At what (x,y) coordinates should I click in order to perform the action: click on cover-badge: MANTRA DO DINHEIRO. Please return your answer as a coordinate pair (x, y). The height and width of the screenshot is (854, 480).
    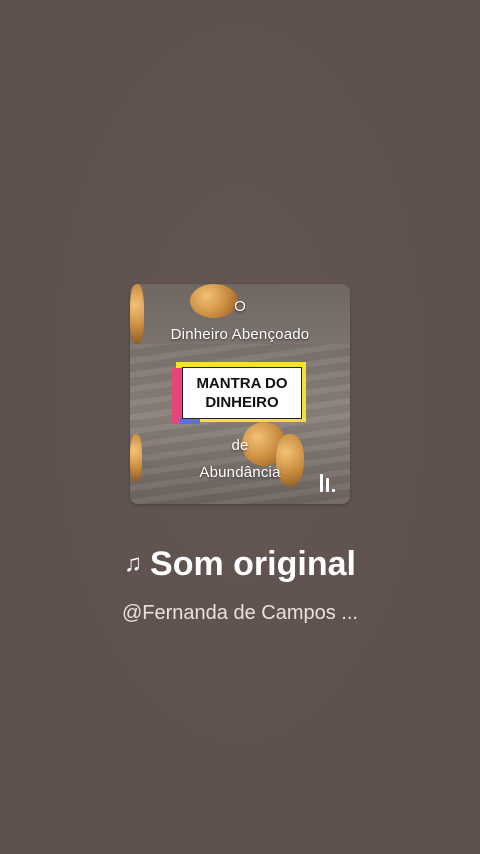
    Looking at the image, I should click on (239, 394).